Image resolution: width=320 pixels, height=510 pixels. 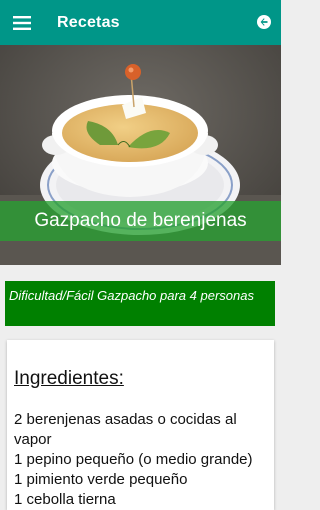 I want to click on ingredient-item: 2 berenjenas asadas o cocidas al vapor, so click(x=125, y=429).